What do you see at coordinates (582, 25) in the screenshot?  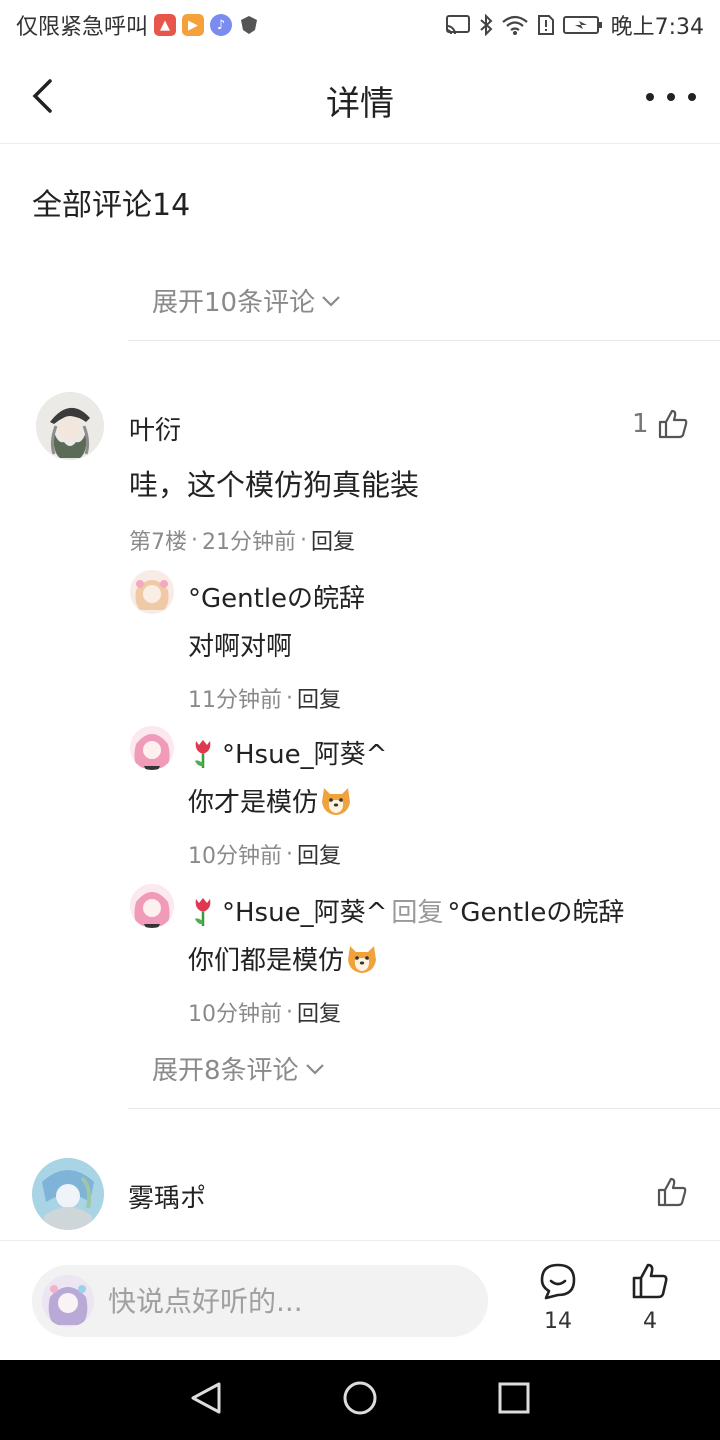 I see `battery-charging-icon` at bounding box center [582, 25].